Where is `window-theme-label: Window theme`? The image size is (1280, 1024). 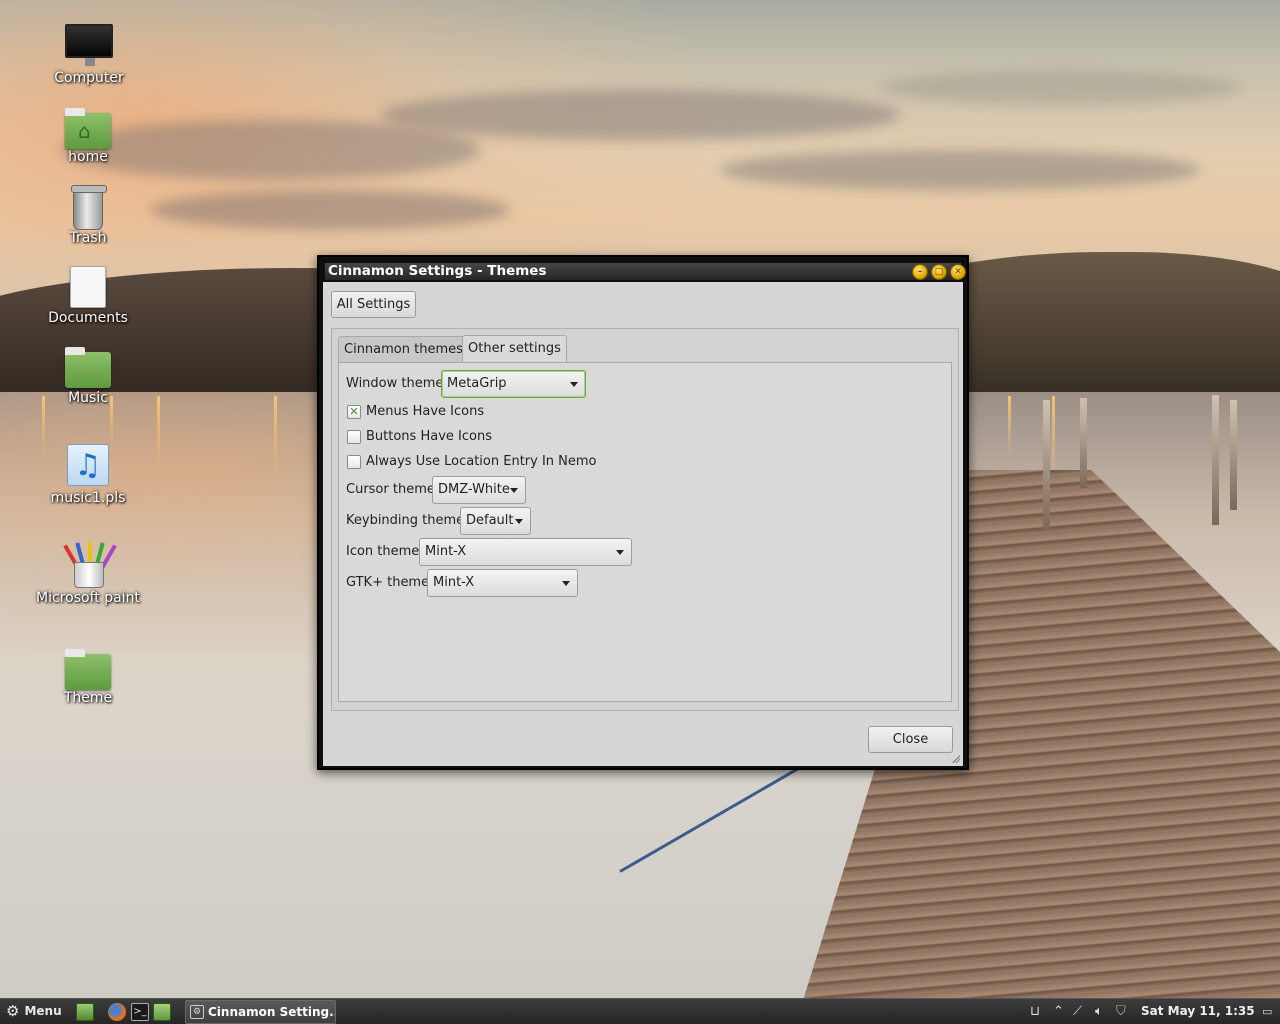
window-theme-label: Window theme is located at coordinates (395, 383).